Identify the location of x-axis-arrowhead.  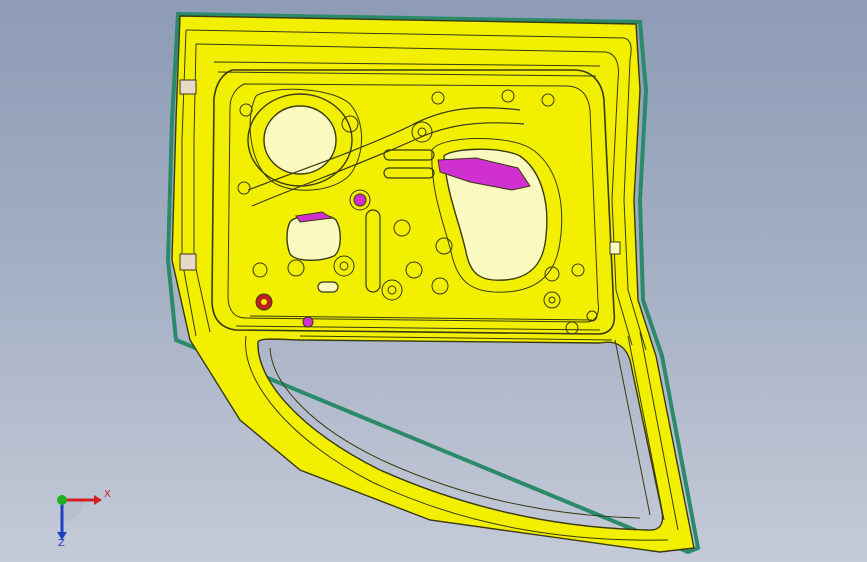
(98, 500).